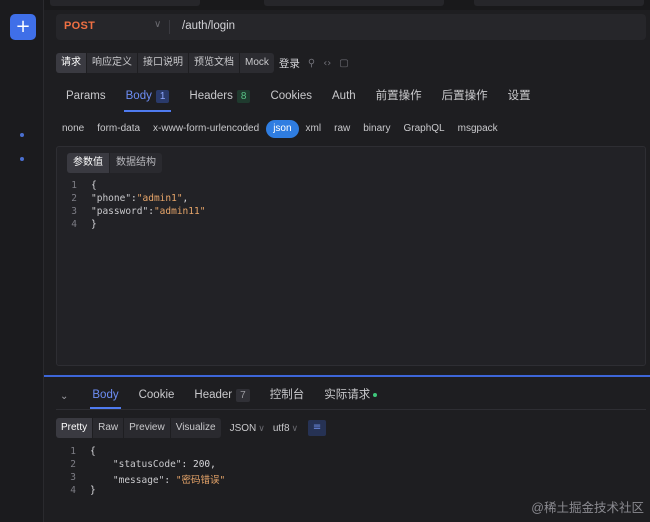  What do you see at coordinates (423, 129) in the screenshot?
I see `body-type-graphql: GraphQL` at bounding box center [423, 129].